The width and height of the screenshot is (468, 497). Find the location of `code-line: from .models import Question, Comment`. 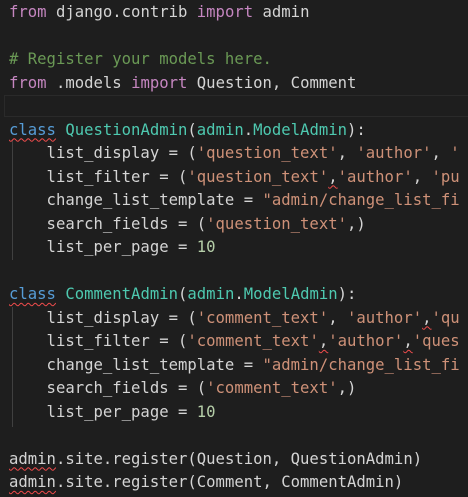

code-line: from .models import Question, Comment is located at coordinates (182, 83).